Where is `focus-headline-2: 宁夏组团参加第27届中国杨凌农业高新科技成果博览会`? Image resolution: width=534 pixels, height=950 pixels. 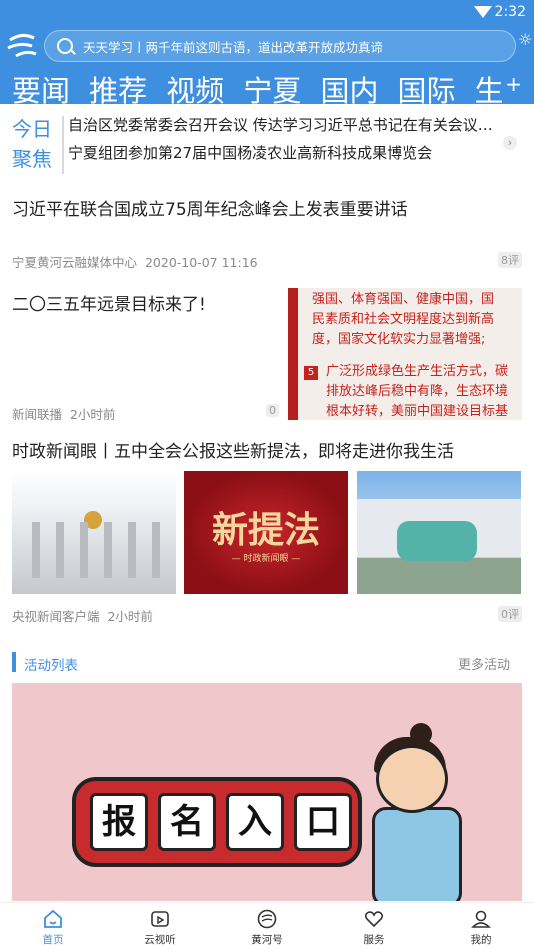
focus-headline-2: 宁夏组团参加第27届中国杨凌农业高新科技成果博览会 is located at coordinates (250, 153).